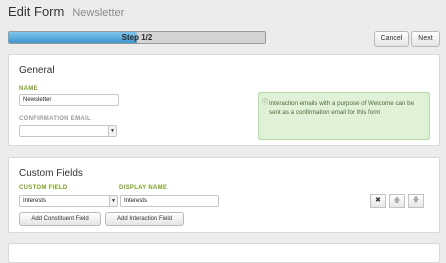 The height and width of the screenshot is (263, 446). Describe the element at coordinates (43, 188) in the screenshot. I see `custom-field-label: CUSTOM FIELD` at that location.